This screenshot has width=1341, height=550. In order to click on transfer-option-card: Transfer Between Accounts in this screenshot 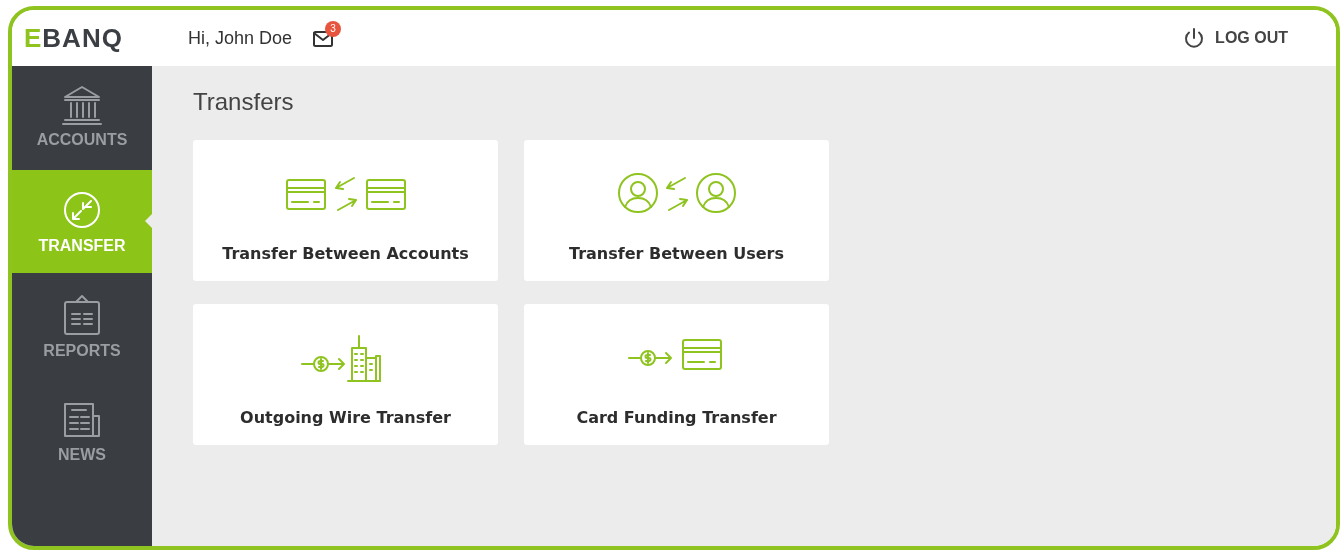, I will do `click(345, 210)`.